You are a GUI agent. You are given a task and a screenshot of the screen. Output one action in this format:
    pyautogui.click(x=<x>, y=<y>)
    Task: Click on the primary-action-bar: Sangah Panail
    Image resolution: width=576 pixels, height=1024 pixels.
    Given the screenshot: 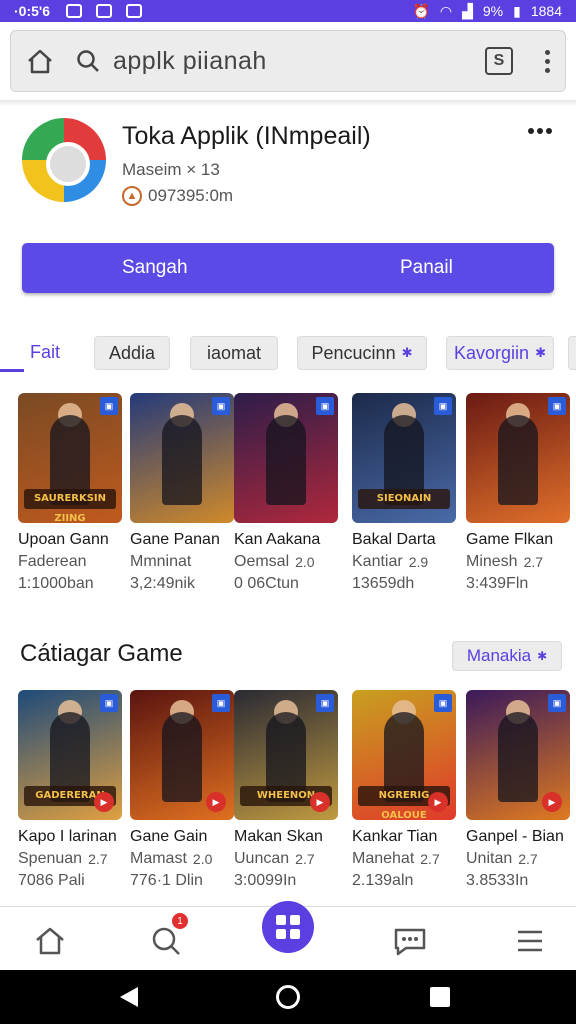 What is the action you would take?
    pyautogui.click(x=288, y=268)
    